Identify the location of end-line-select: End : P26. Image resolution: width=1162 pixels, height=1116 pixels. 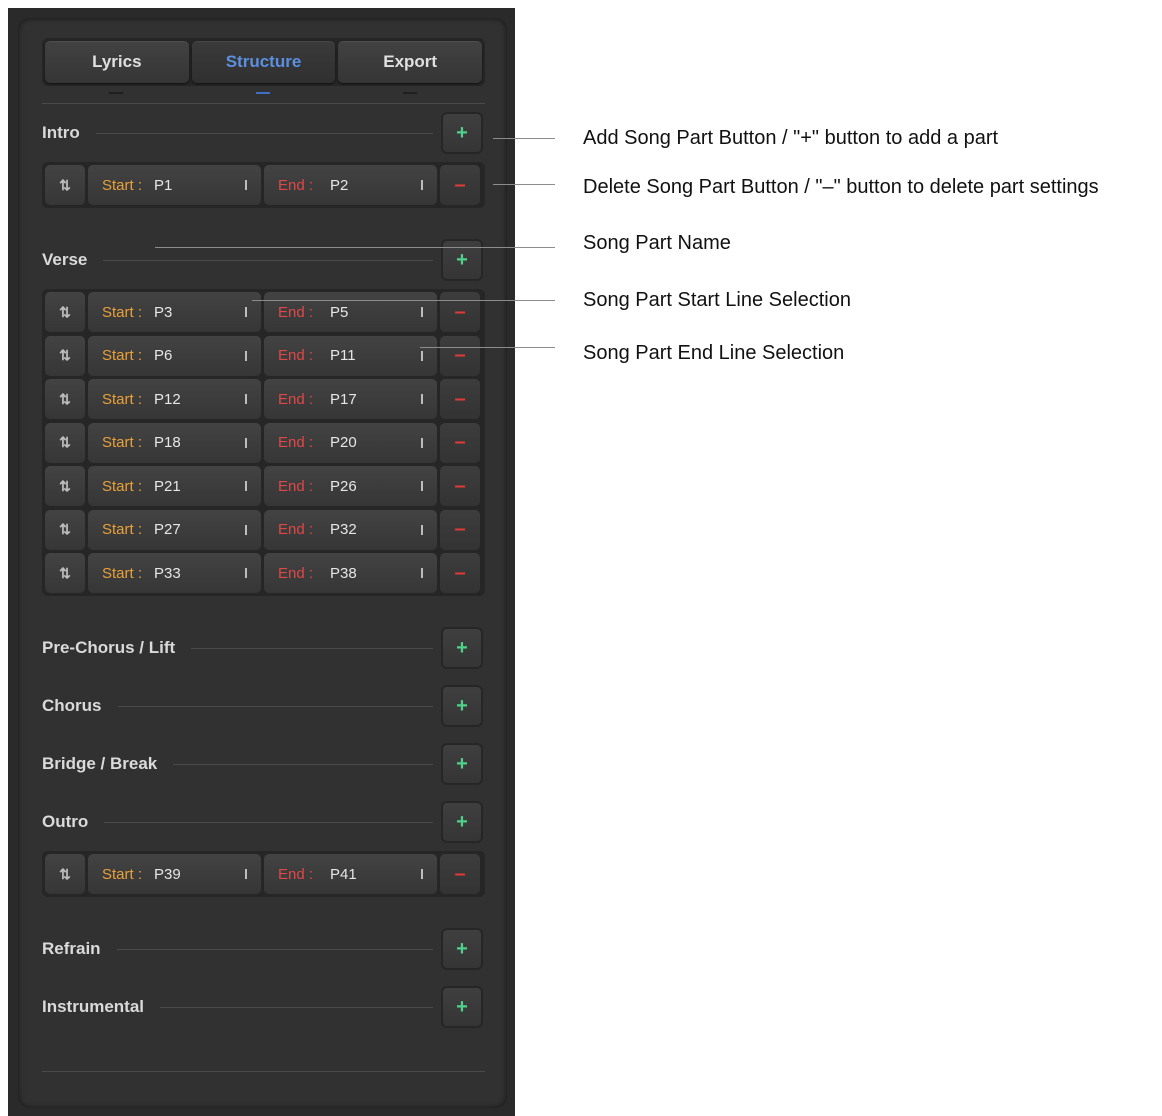
(350, 486).